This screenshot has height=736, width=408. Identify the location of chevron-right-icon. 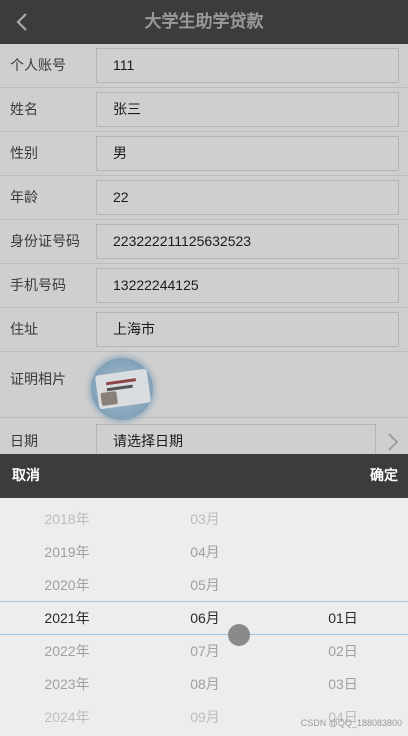
(393, 442).